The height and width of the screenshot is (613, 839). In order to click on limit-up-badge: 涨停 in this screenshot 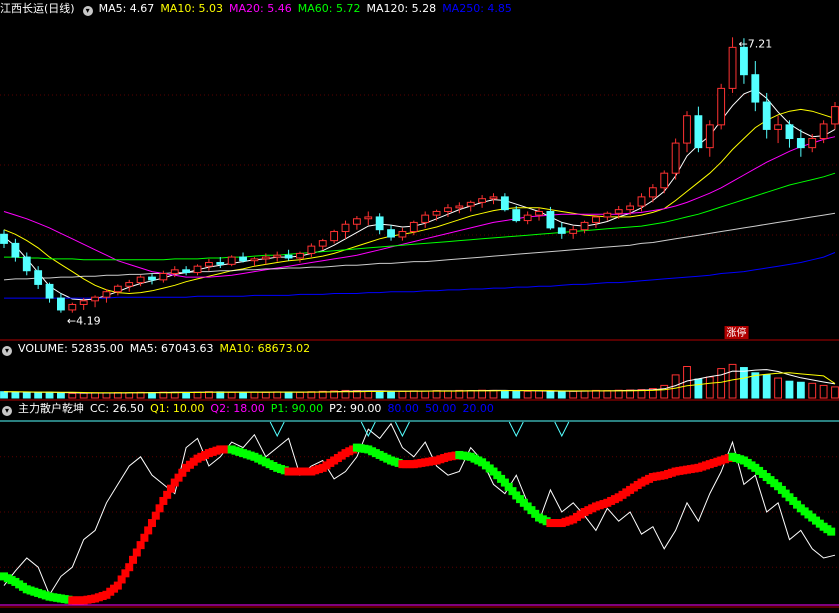, I will do `click(737, 332)`.